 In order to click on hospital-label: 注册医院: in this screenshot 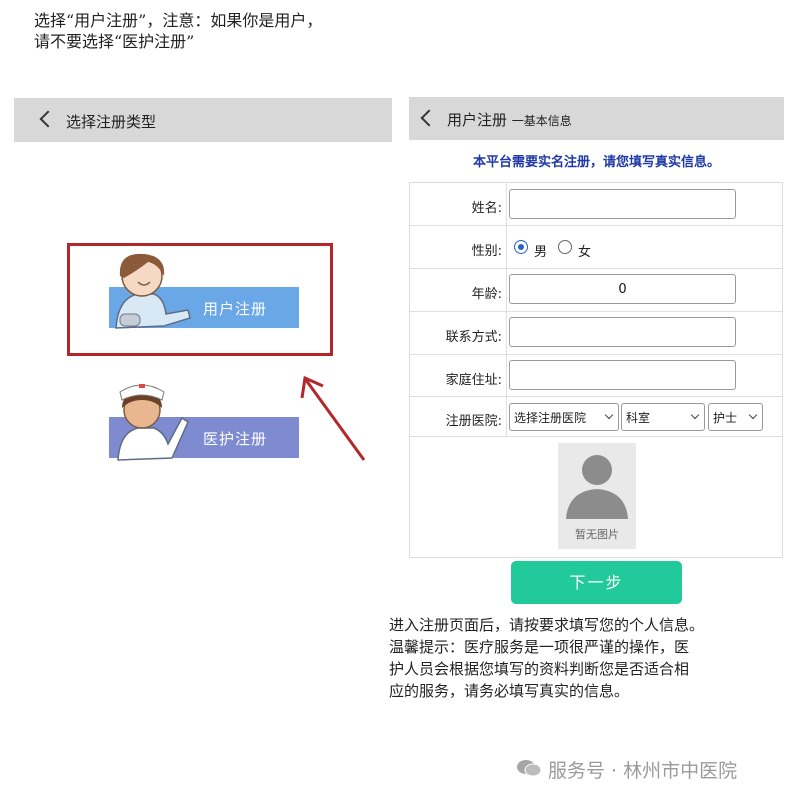, I will do `click(458, 416)`.